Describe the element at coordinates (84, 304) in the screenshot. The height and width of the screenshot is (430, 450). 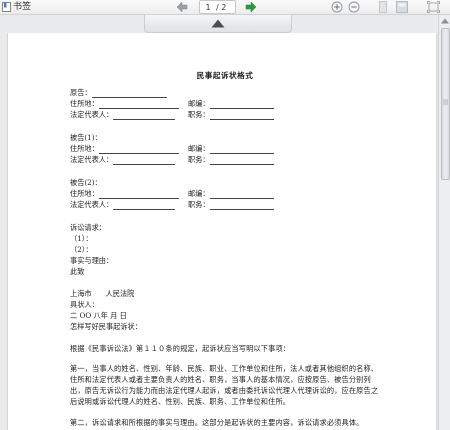
I see `signer-line: 具状人：` at that location.